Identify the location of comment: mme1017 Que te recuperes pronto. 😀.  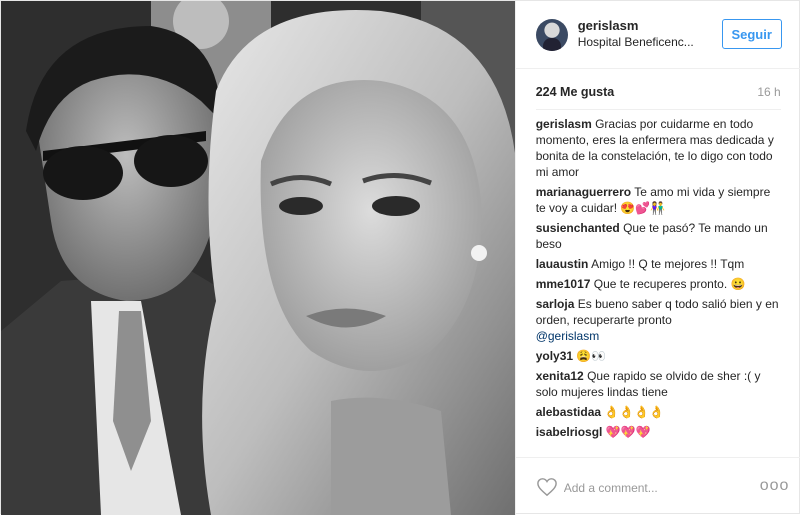
(658, 284).